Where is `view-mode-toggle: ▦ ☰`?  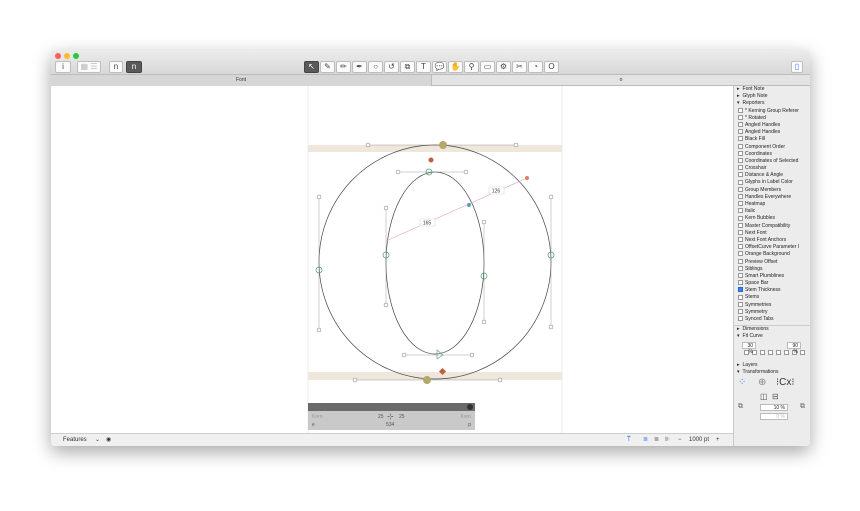 view-mode-toggle: ▦ ☰ is located at coordinates (89, 67).